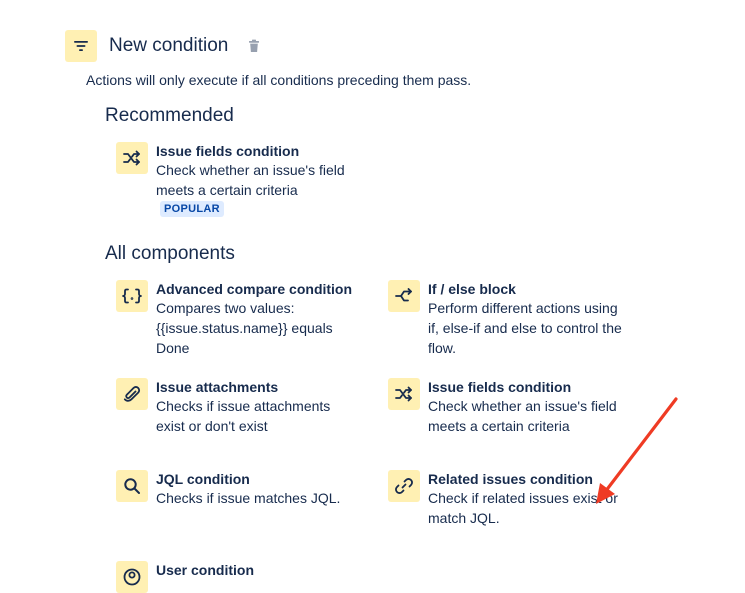 This screenshot has width=745, height=593. What do you see at coordinates (404, 486) in the screenshot?
I see `link-icon` at bounding box center [404, 486].